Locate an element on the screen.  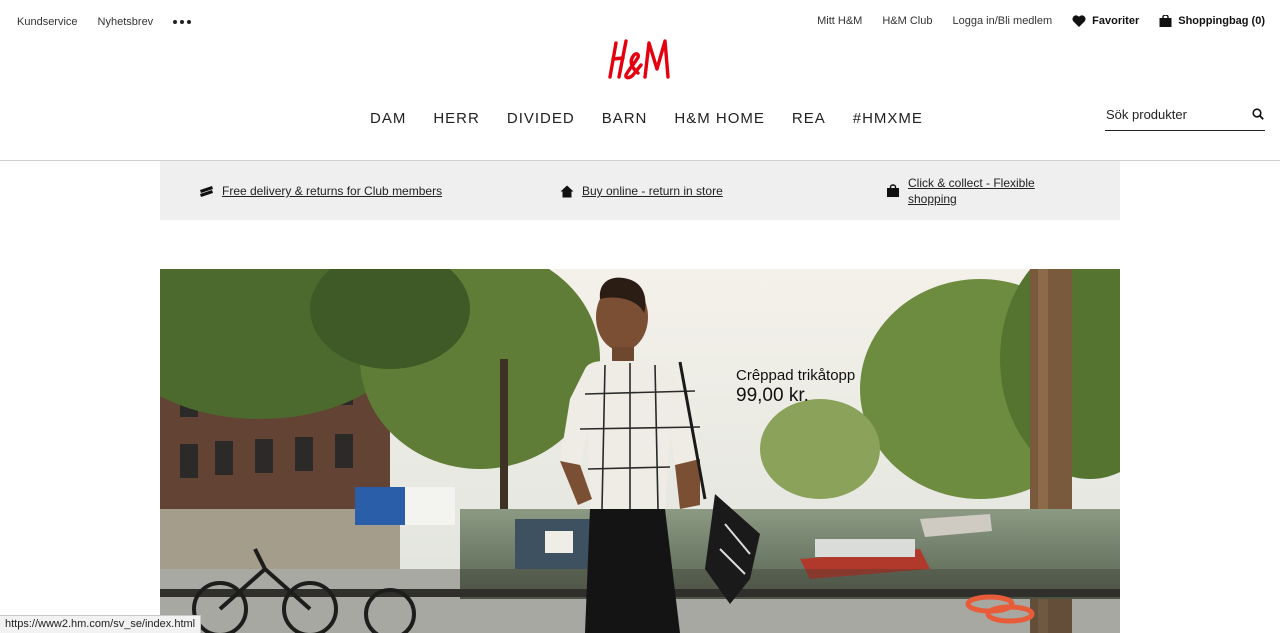
login-link: Logga in/Bli medlem is located at coordinates (1002, 21).